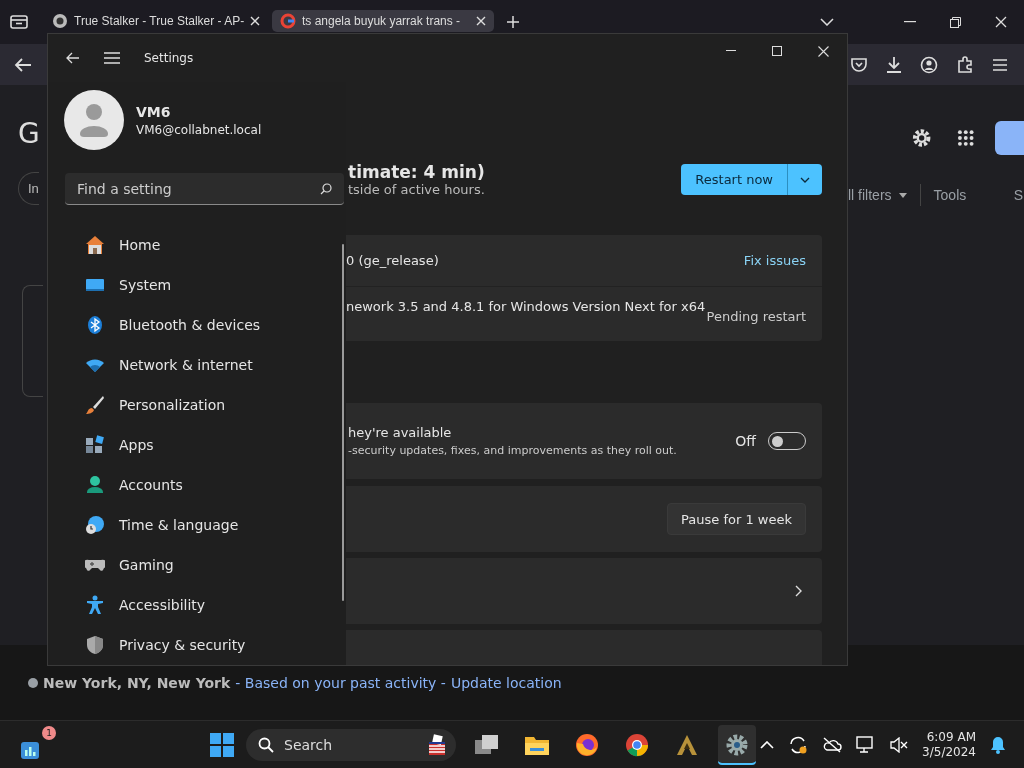 The width and height of the screenshot is (1024, 768). I want to click on taskbar-app, so click(737, 744).